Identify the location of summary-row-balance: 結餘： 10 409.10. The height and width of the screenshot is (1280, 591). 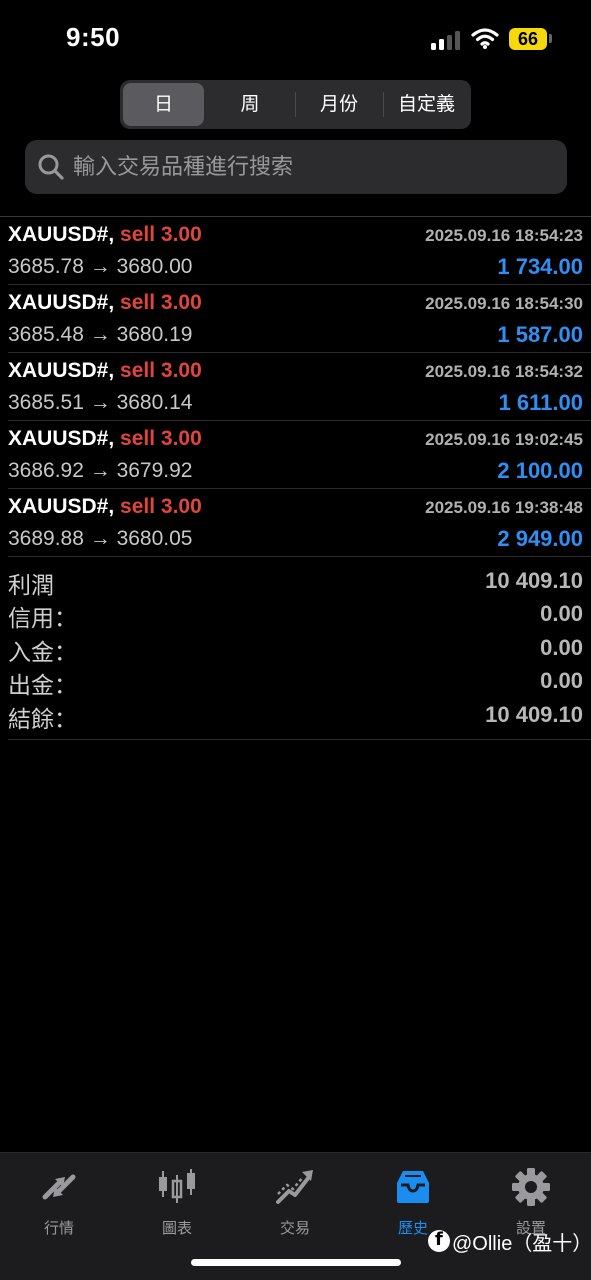
(295, 717).